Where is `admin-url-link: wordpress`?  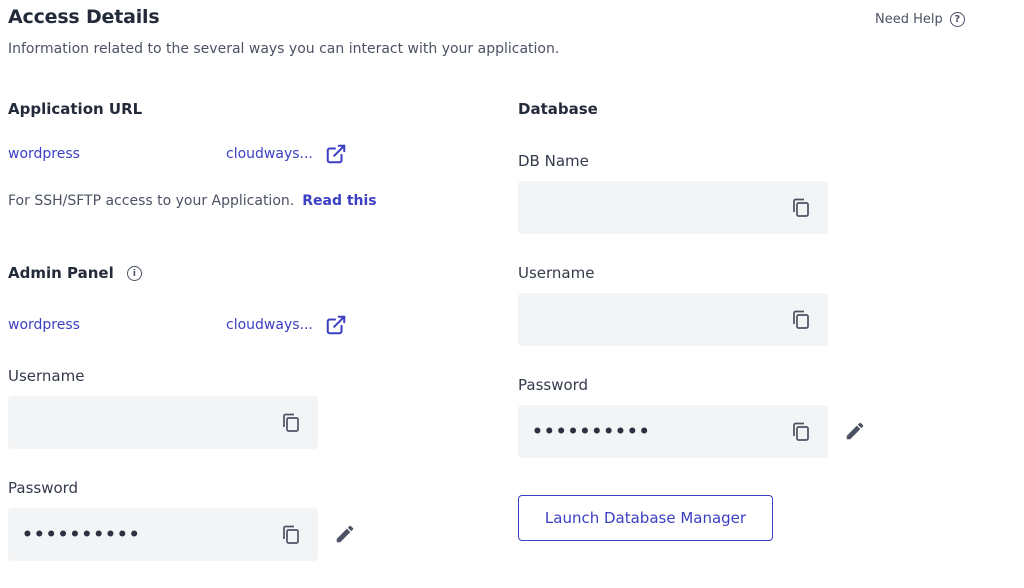 admin-url-link: wordpress is located at coordinates (117, 325).